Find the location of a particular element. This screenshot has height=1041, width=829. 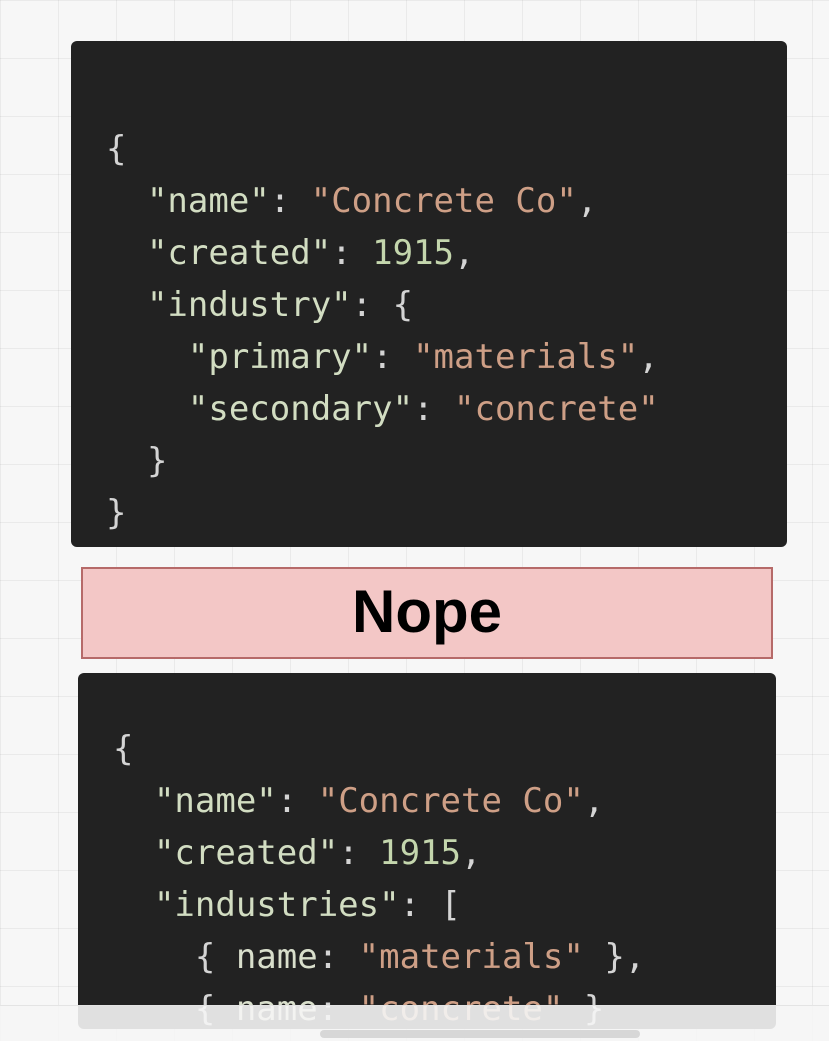

code-token: : [ is located at coordinates (430, 905).